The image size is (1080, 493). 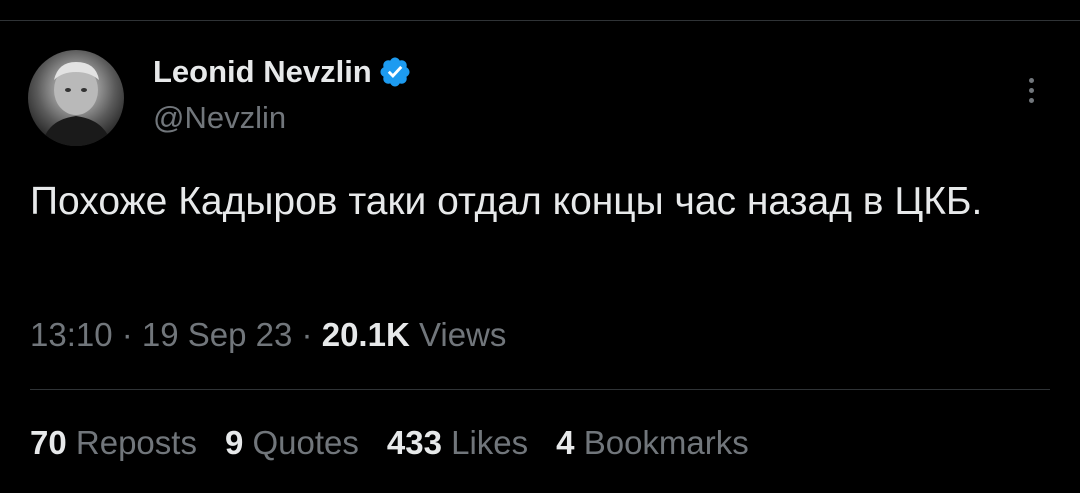 What do you see at coordinates (217, 334) in the screenshot?
I see `tweet-date: 19 Sep 23` at bounding box center [217, 334].